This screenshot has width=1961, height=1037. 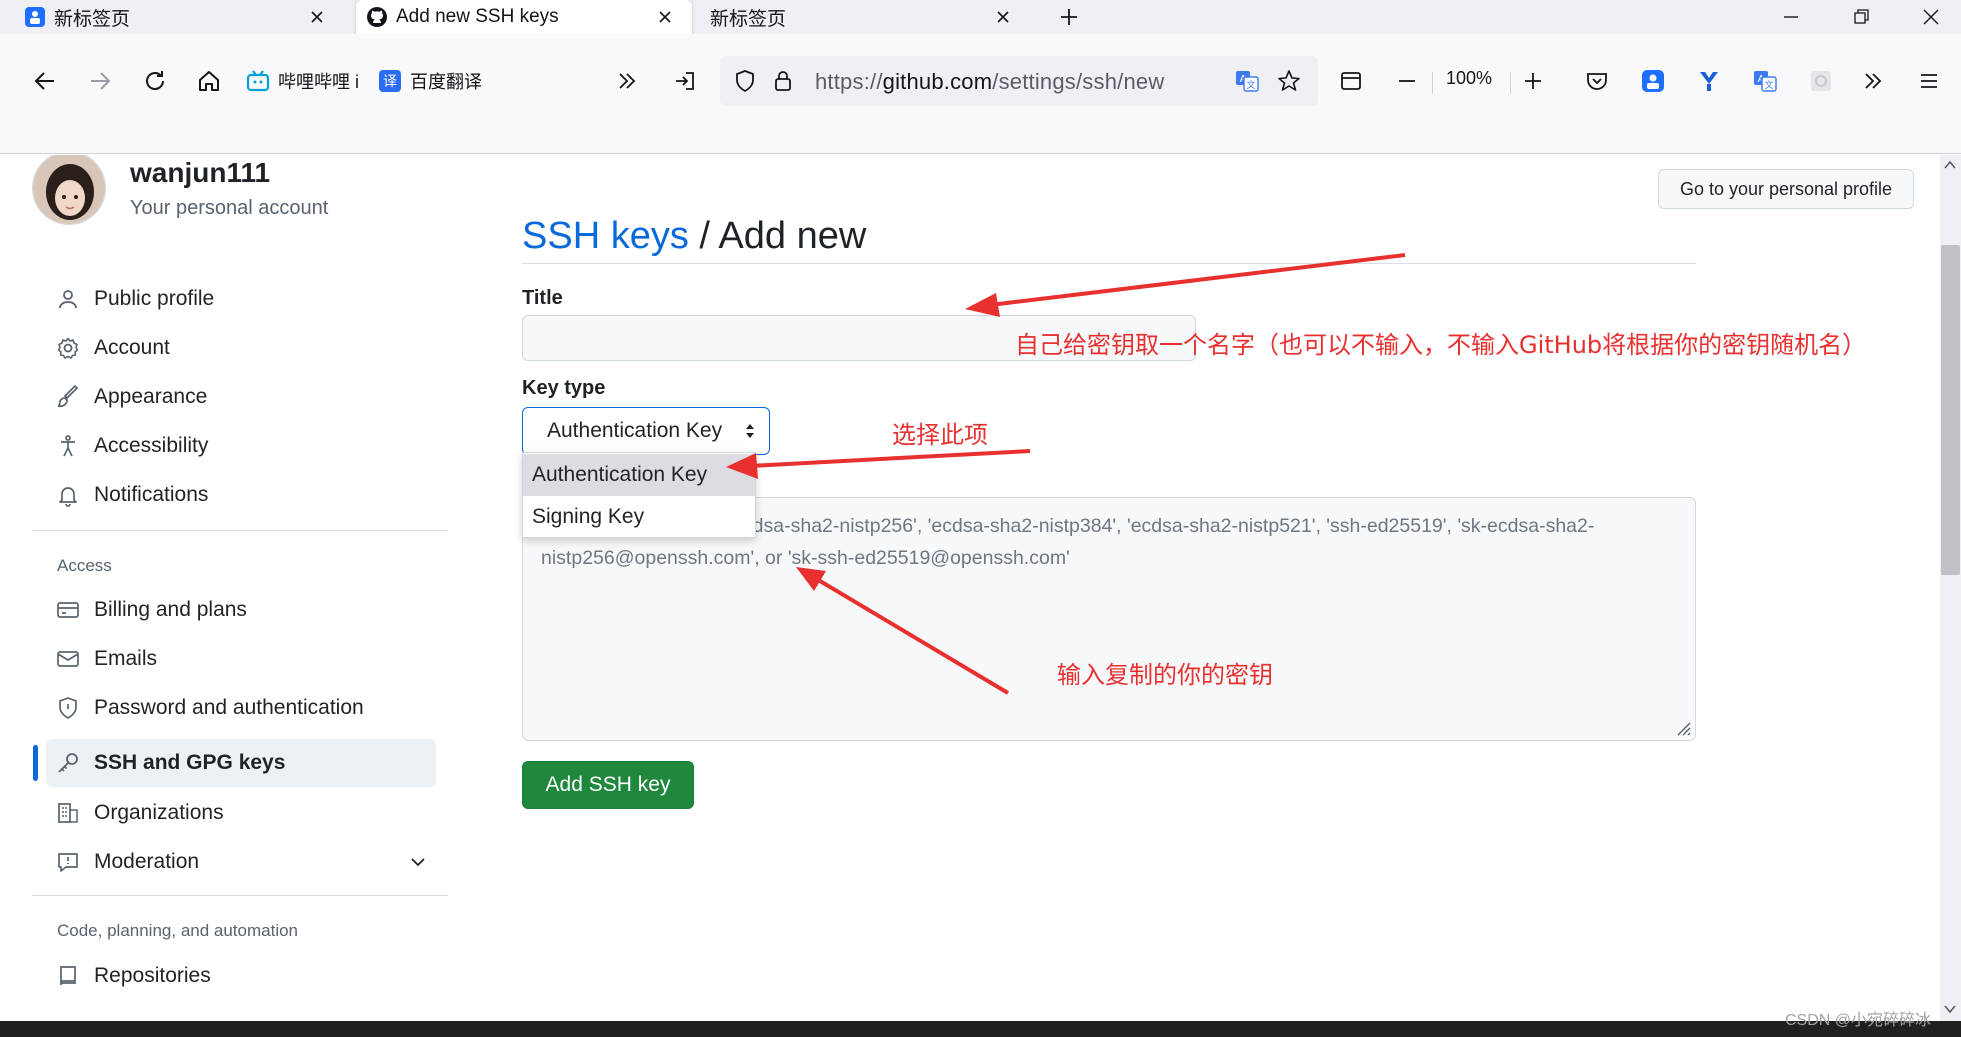 I want to click on address-bar: https://github.com/settings/ssh/new A文, so click(x=1019, y=81).